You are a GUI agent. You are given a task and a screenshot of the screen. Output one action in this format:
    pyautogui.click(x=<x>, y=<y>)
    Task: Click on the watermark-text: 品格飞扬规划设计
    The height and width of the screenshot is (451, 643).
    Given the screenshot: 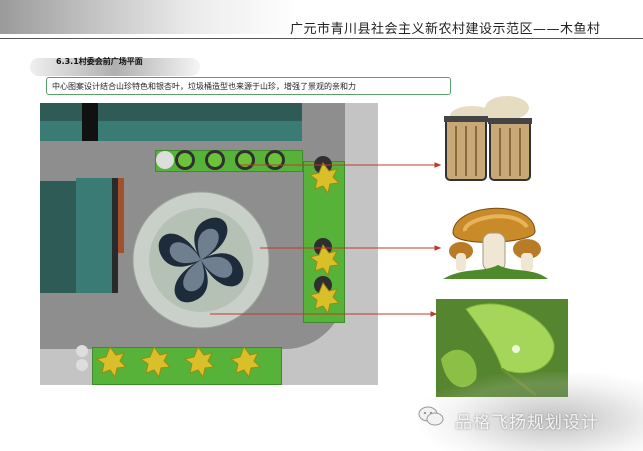 What is the action you would take?
    pyautogui.click(x=527, y=423)
    